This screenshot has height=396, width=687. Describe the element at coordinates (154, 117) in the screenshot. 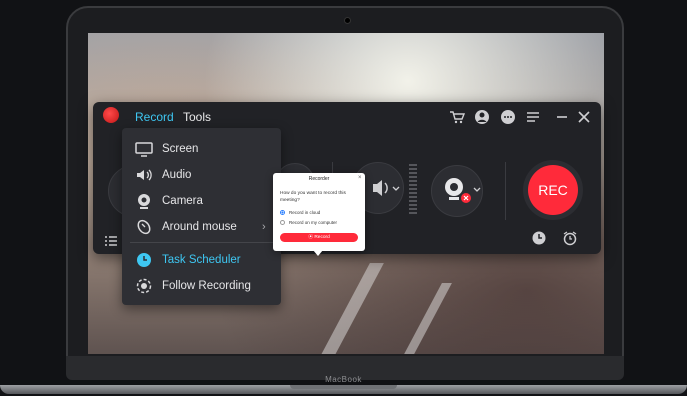

I see `tab-record: Record` at that location.